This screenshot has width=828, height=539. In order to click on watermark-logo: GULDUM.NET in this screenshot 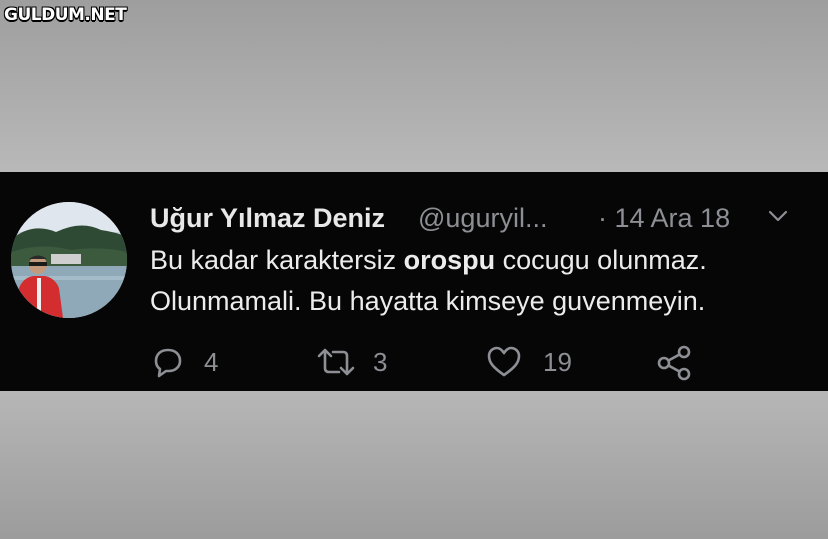, I will do `click(65, 15)`.